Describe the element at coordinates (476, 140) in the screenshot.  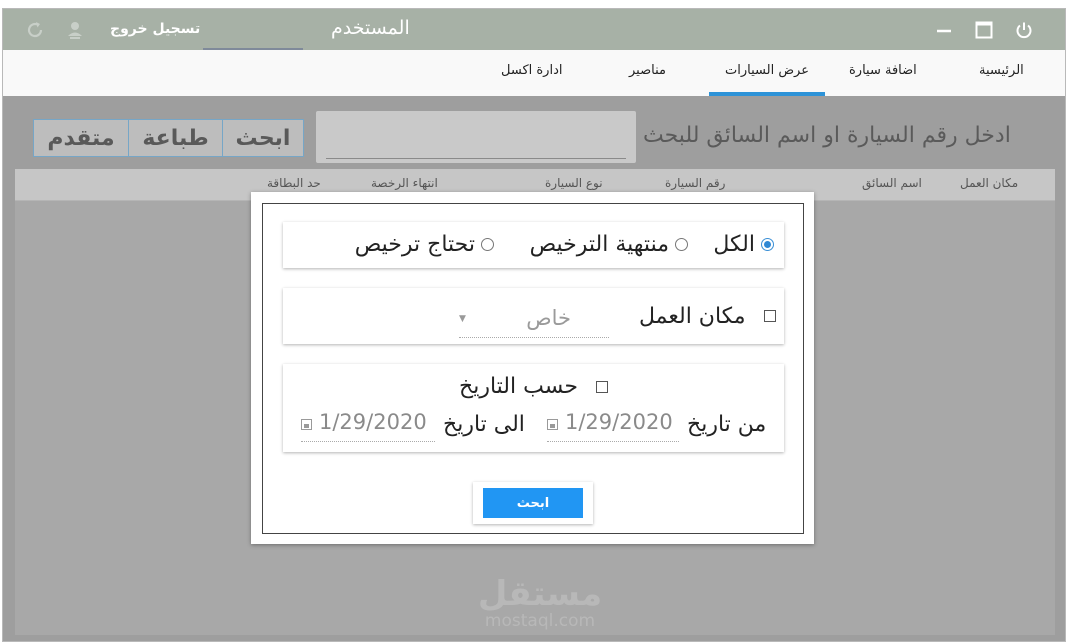
I see `search-input` at that location.